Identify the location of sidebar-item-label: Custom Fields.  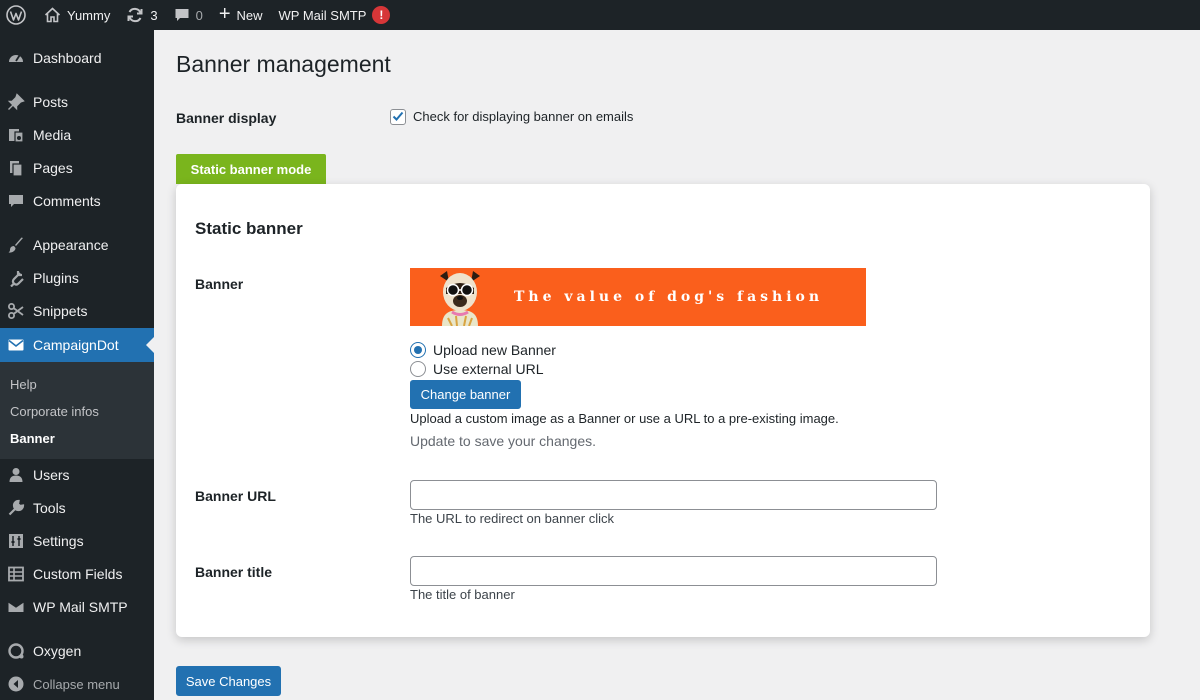
(78, 574).